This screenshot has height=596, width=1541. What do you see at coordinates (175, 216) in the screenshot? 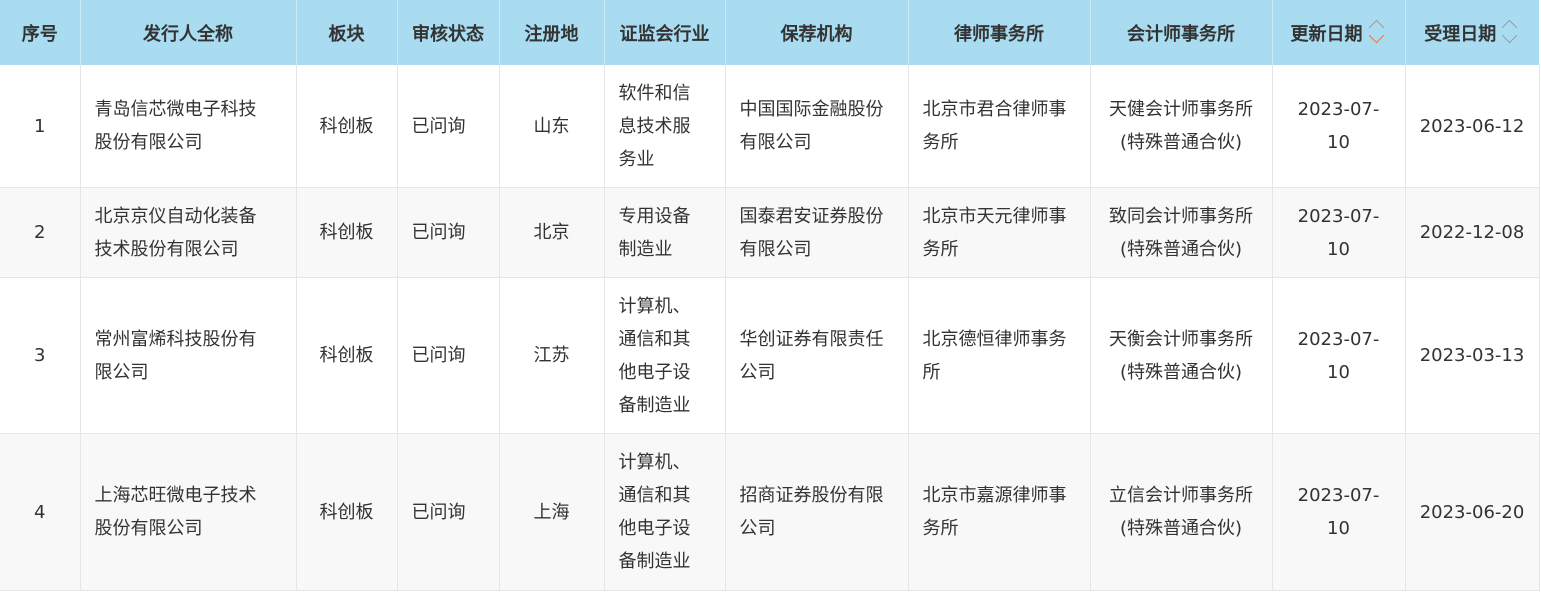
I see `cell-line: 北京京仪自动化装备` at bounding box center [175, 216].